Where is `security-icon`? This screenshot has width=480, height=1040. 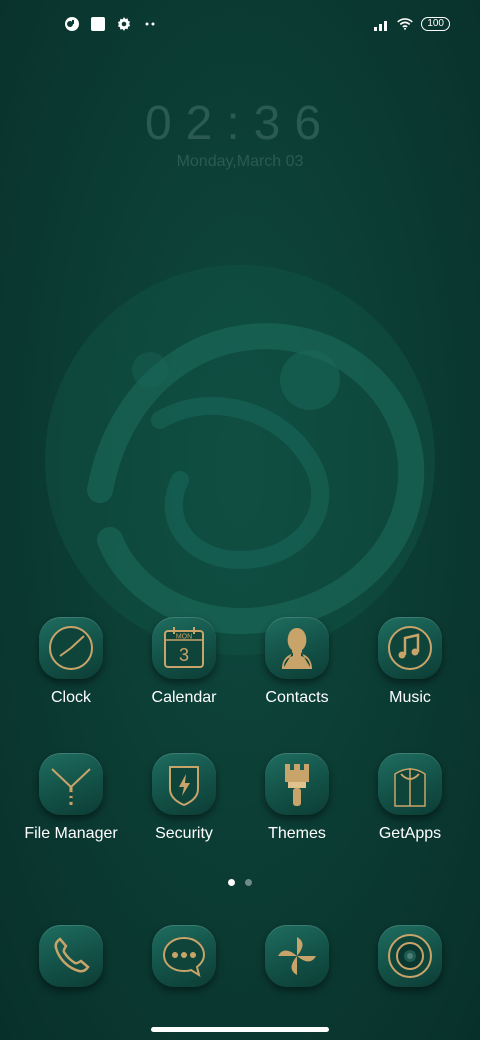 security-icon is located at coordinates (184, 784).